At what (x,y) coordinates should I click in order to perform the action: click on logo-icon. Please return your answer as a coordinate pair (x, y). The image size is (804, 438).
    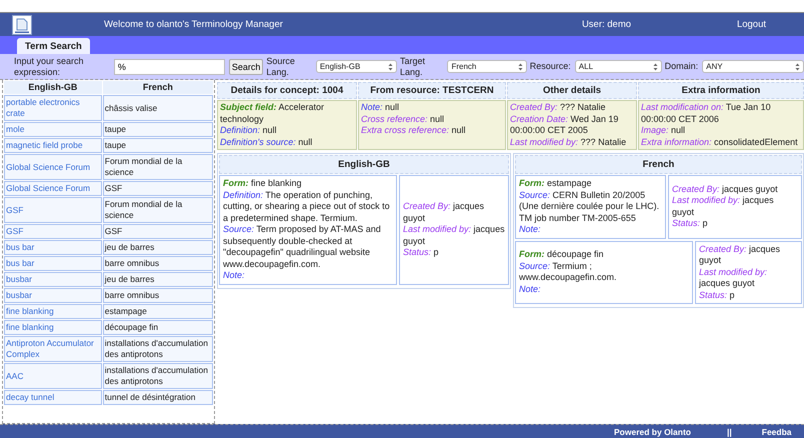
    Looking at the image, I should click on (22, 24).